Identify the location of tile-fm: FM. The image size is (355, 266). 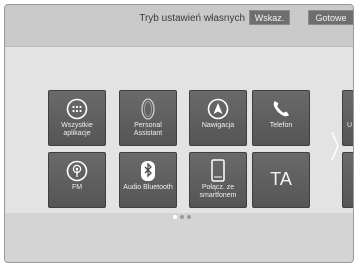
(77, 180).